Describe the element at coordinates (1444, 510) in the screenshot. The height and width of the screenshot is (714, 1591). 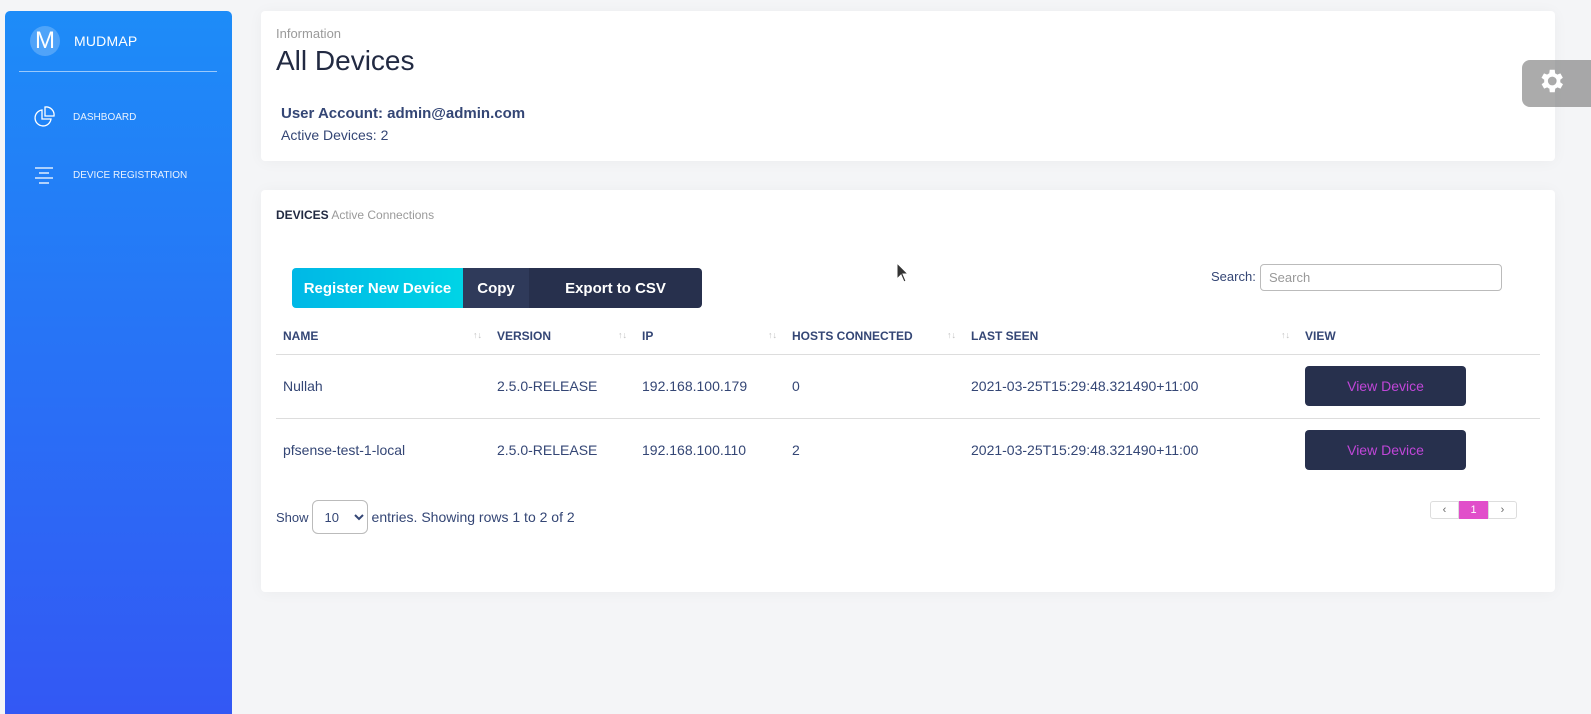
I see `prev-page-button: ‹` at that location.